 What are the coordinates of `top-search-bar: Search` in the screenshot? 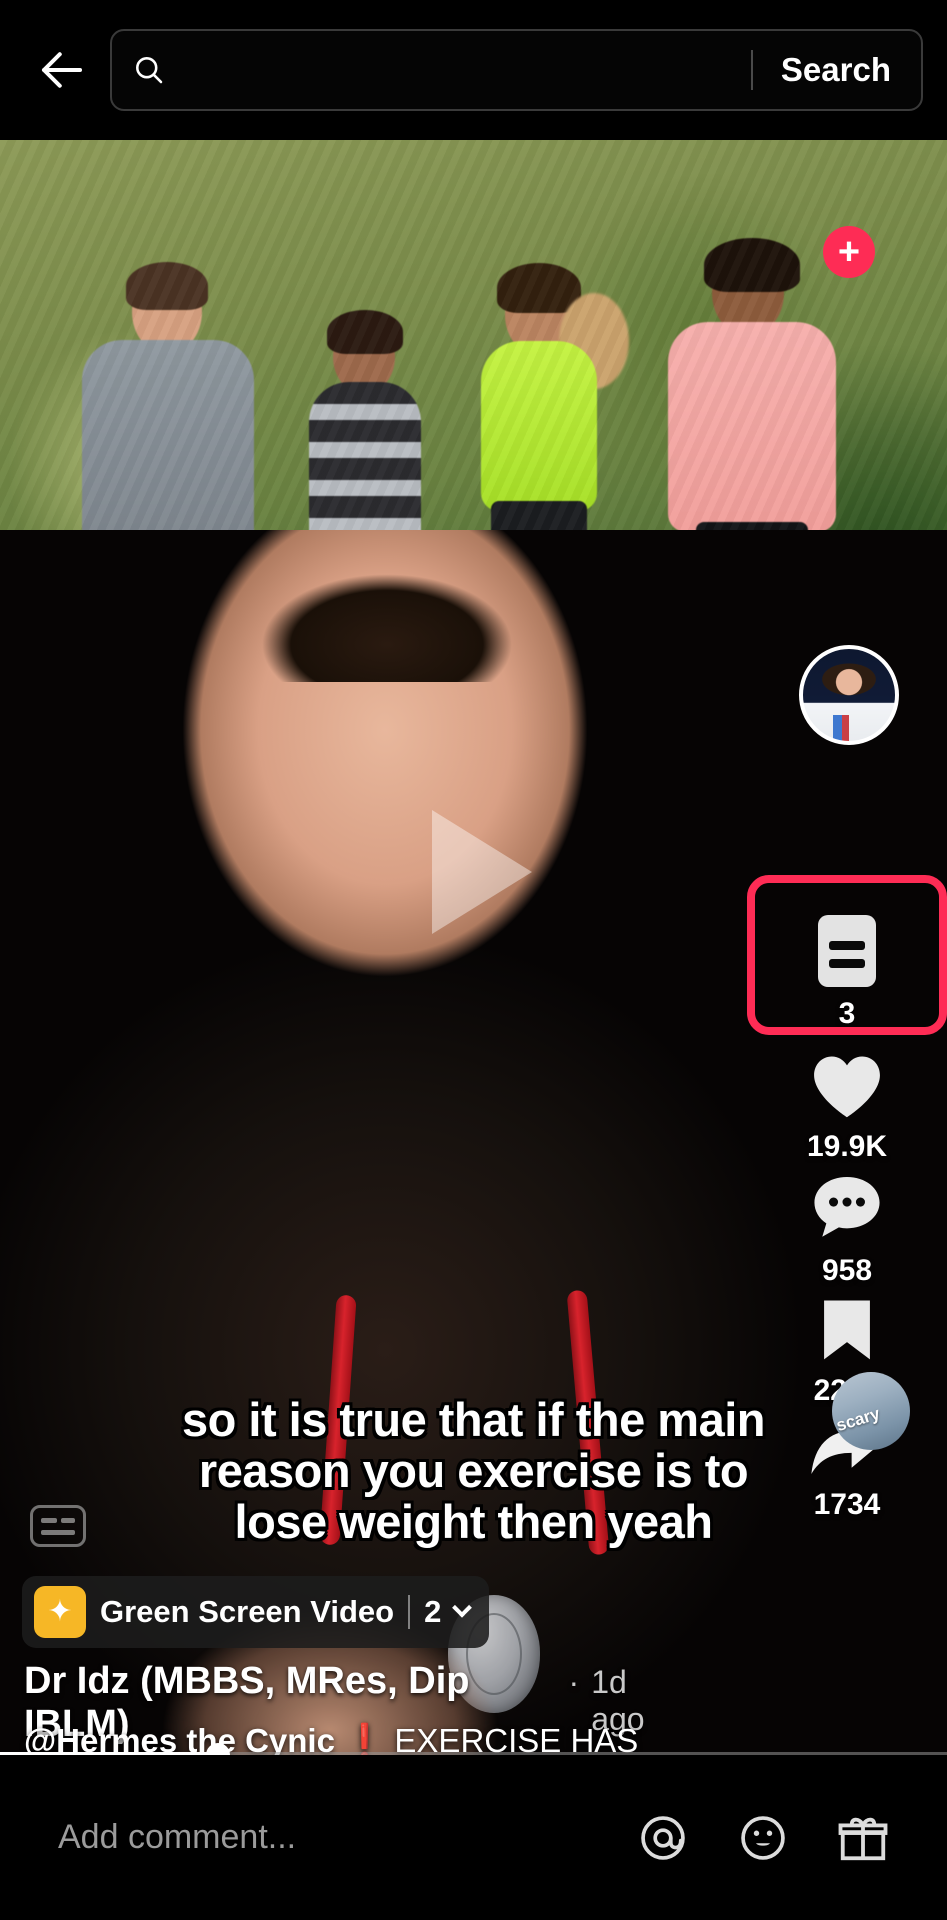 It's located at (473, 70).